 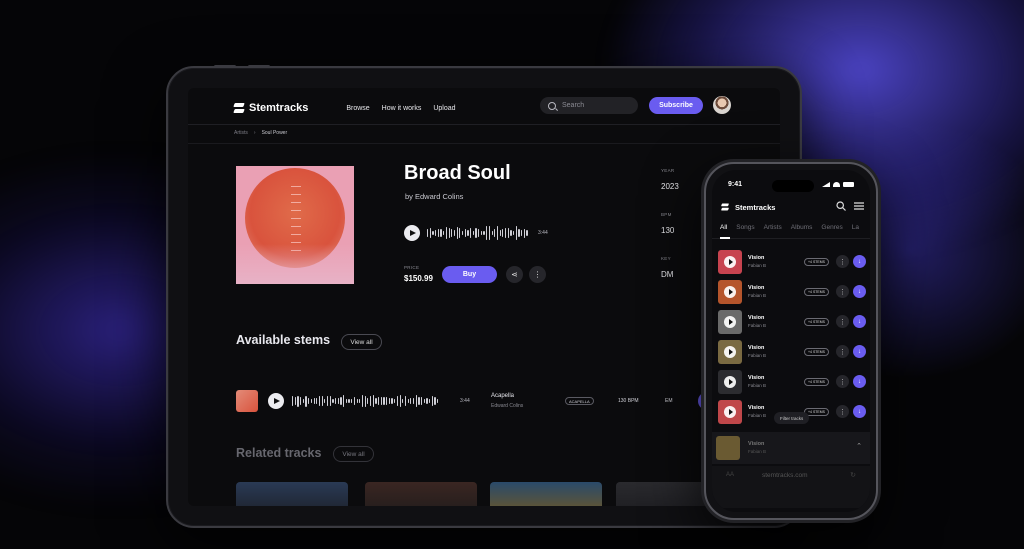 I want to click on search-input: Search, so click(x=589, y=105).